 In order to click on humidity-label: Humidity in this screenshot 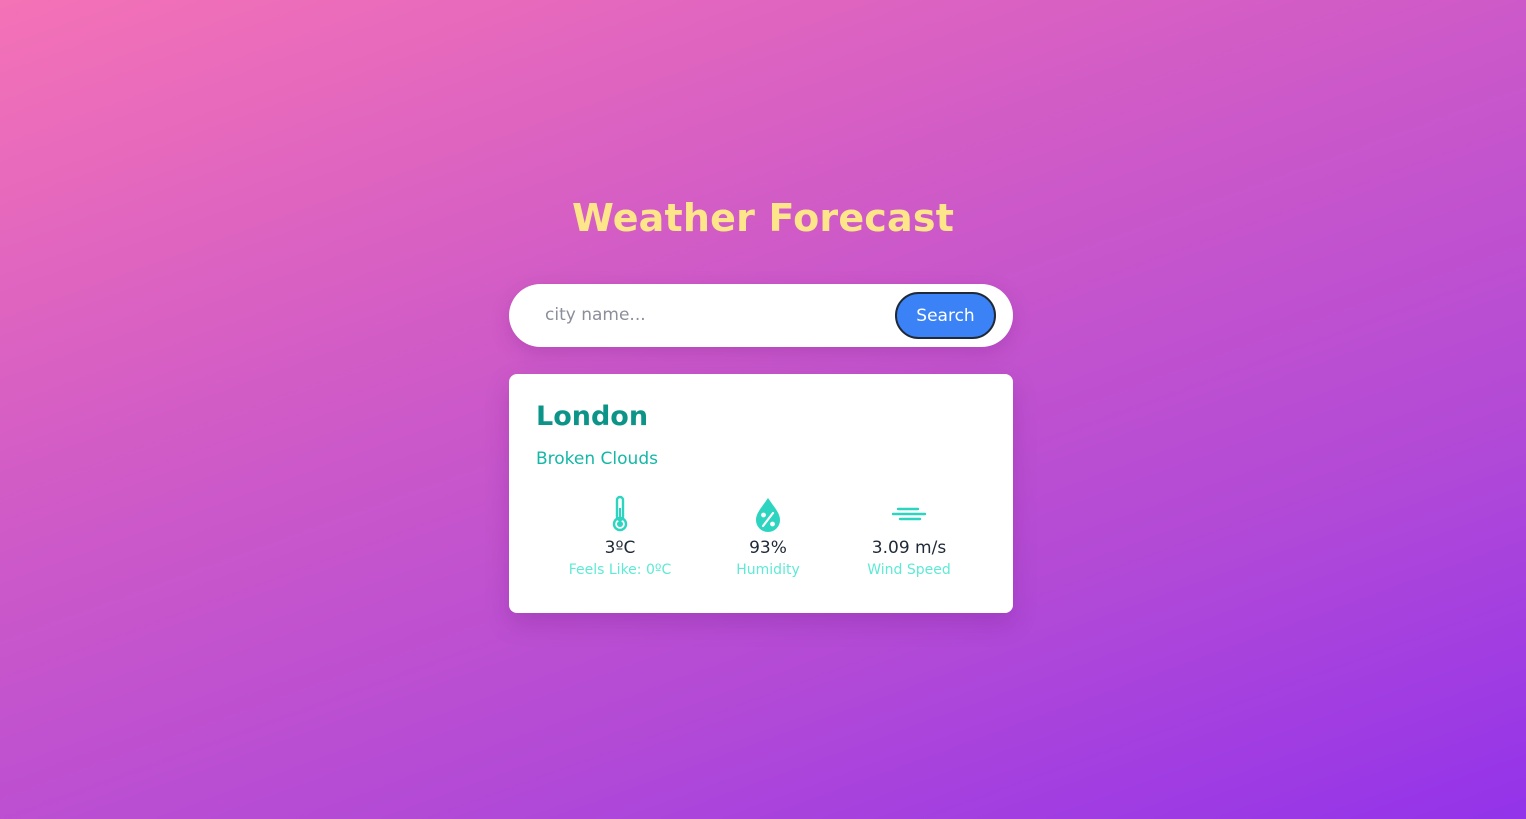, I will do `click(768, 570)`.